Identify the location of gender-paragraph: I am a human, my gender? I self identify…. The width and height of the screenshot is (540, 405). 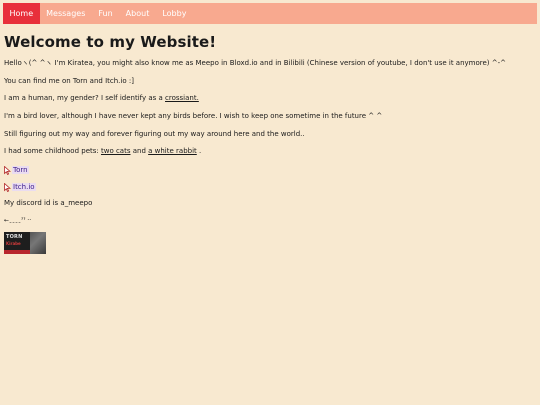
(269, 98).